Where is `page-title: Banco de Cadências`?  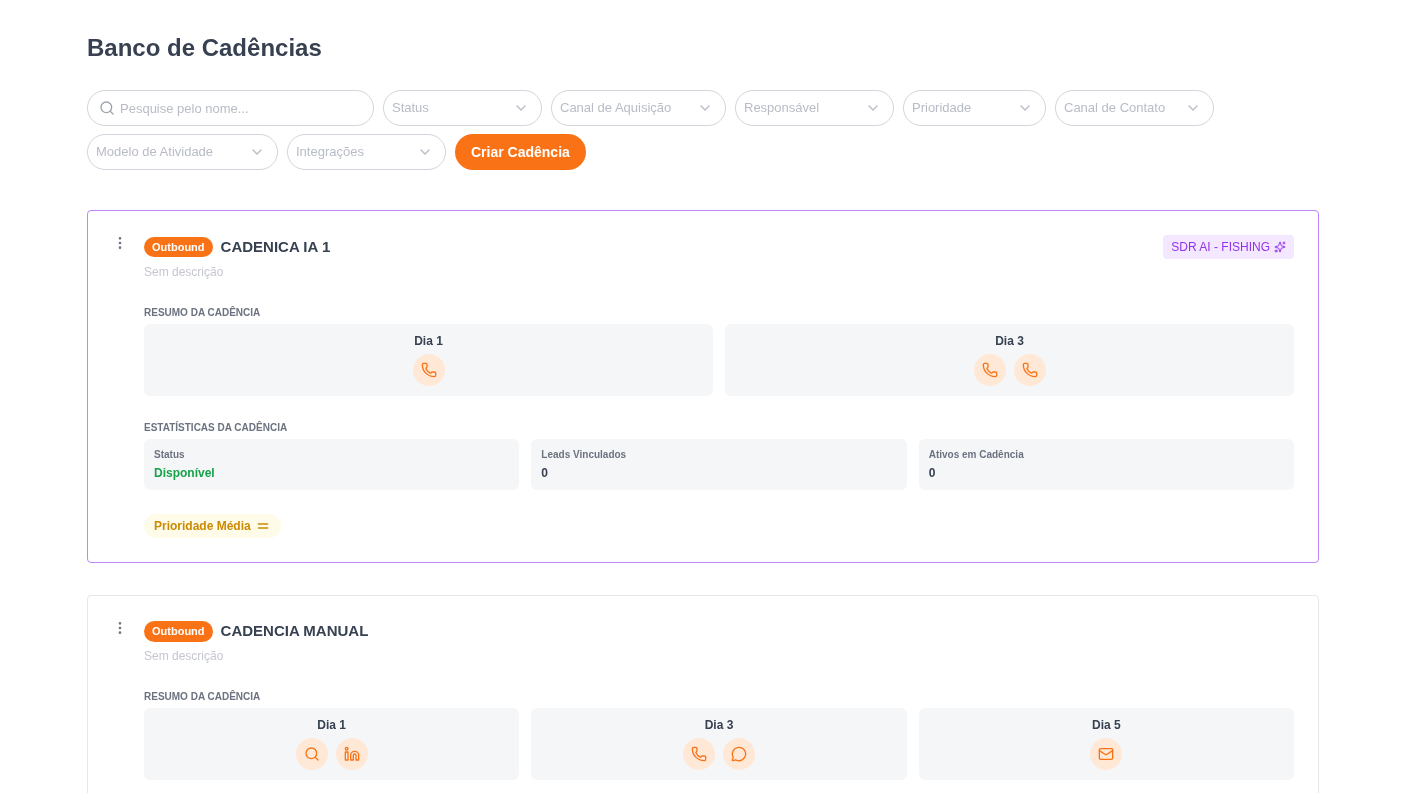 page-title: Banco de Cadências is located at coordinates (204, 48).